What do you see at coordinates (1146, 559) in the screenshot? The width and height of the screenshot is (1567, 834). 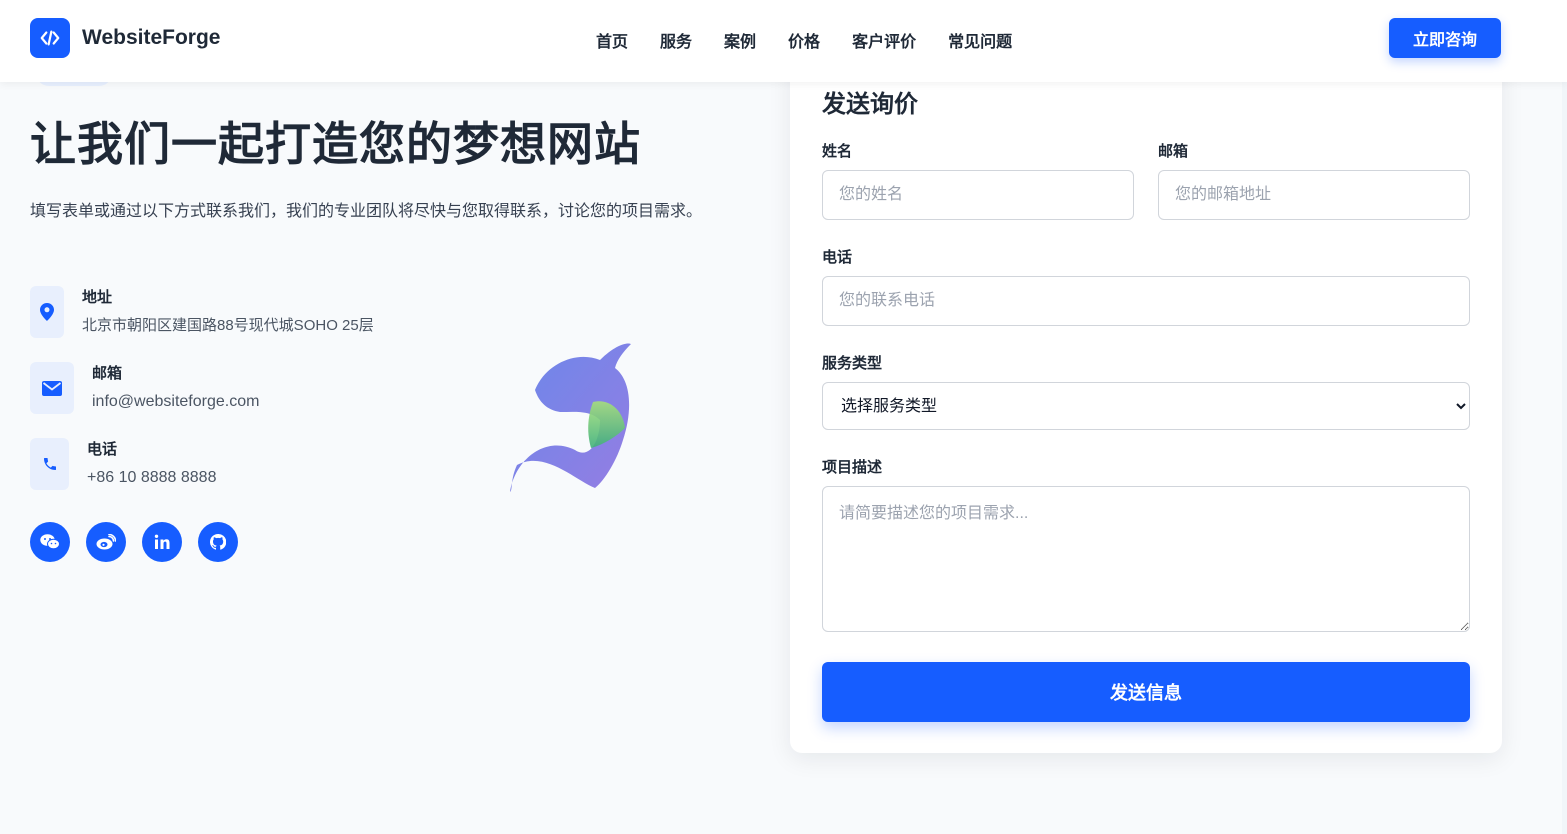 I see `project-description-textarea` at bounding box center [1146, 559].